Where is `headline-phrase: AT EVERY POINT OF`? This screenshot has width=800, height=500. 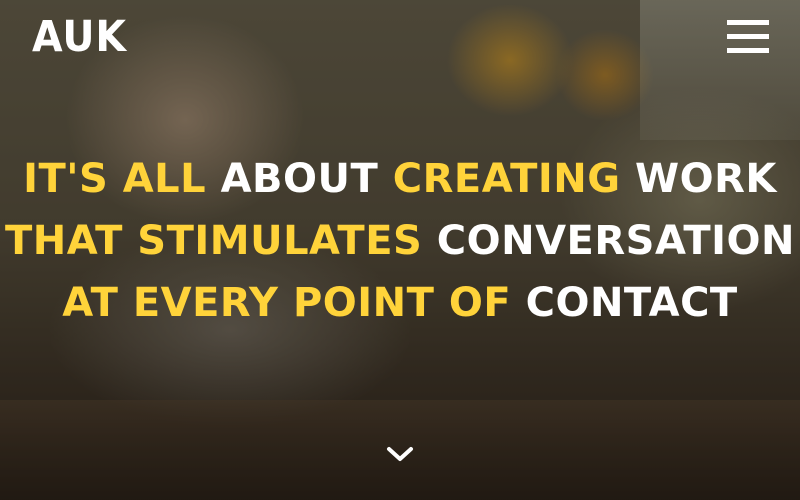
headline-phrase: AT EVERY POINT OF is located at coordinates (287, 303).